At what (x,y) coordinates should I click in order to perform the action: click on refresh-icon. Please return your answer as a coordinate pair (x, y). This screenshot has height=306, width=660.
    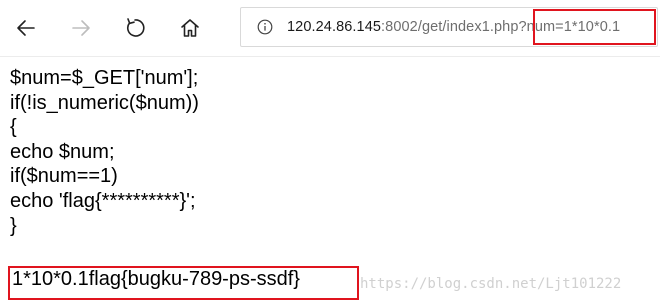
    Looking at the image, I should click on (136, 27).